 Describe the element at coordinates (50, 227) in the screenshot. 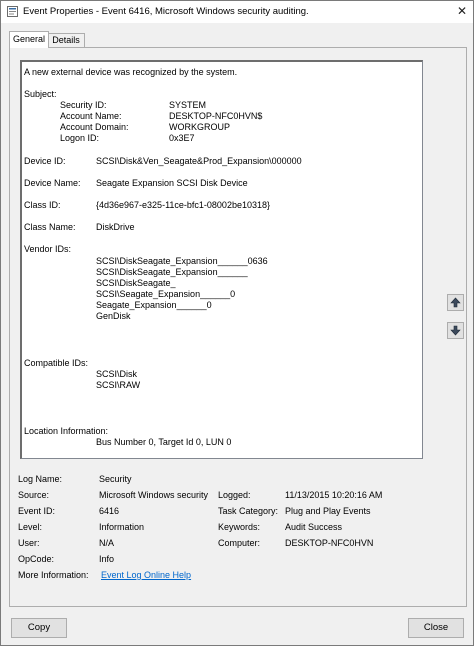

I see `class-name-label: Class Name:` at that location.